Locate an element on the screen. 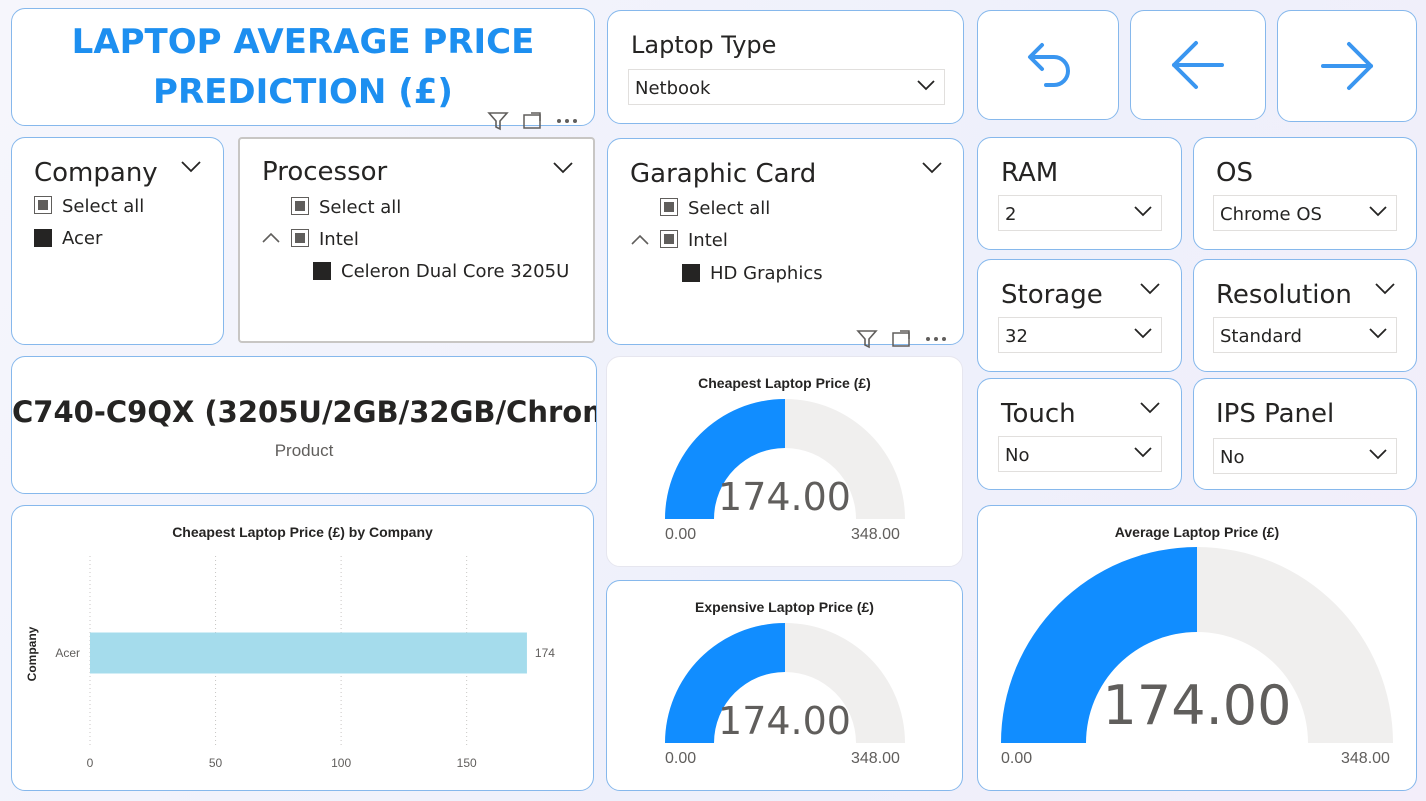  hd-graphics-checkbox is located at coordinates (691, 273).